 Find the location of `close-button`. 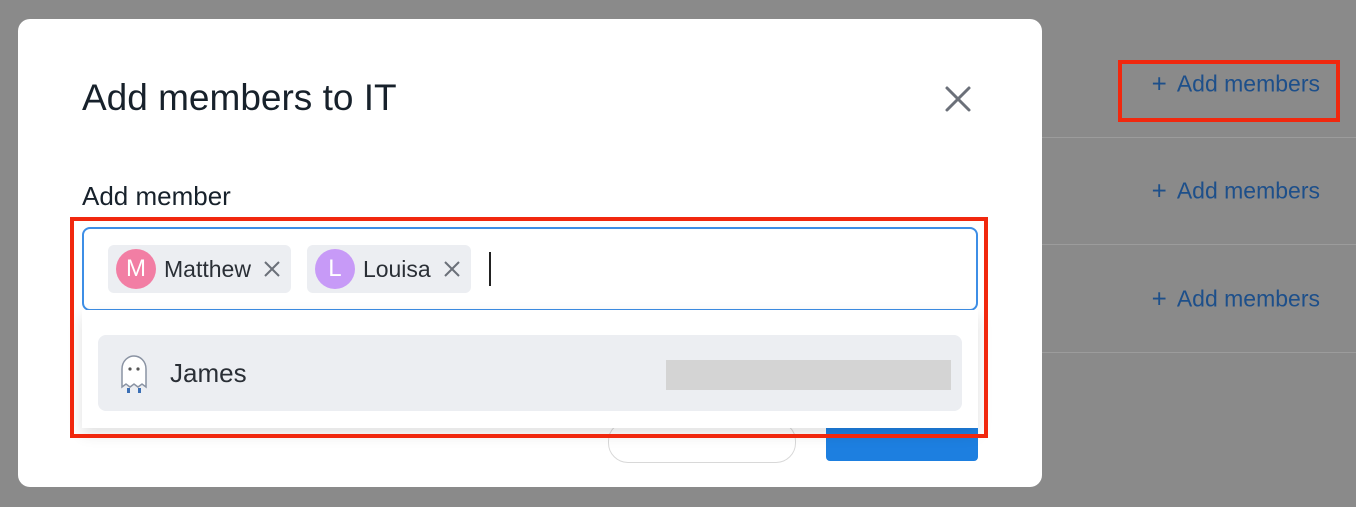

close-button is located at coordinates (958, 99).